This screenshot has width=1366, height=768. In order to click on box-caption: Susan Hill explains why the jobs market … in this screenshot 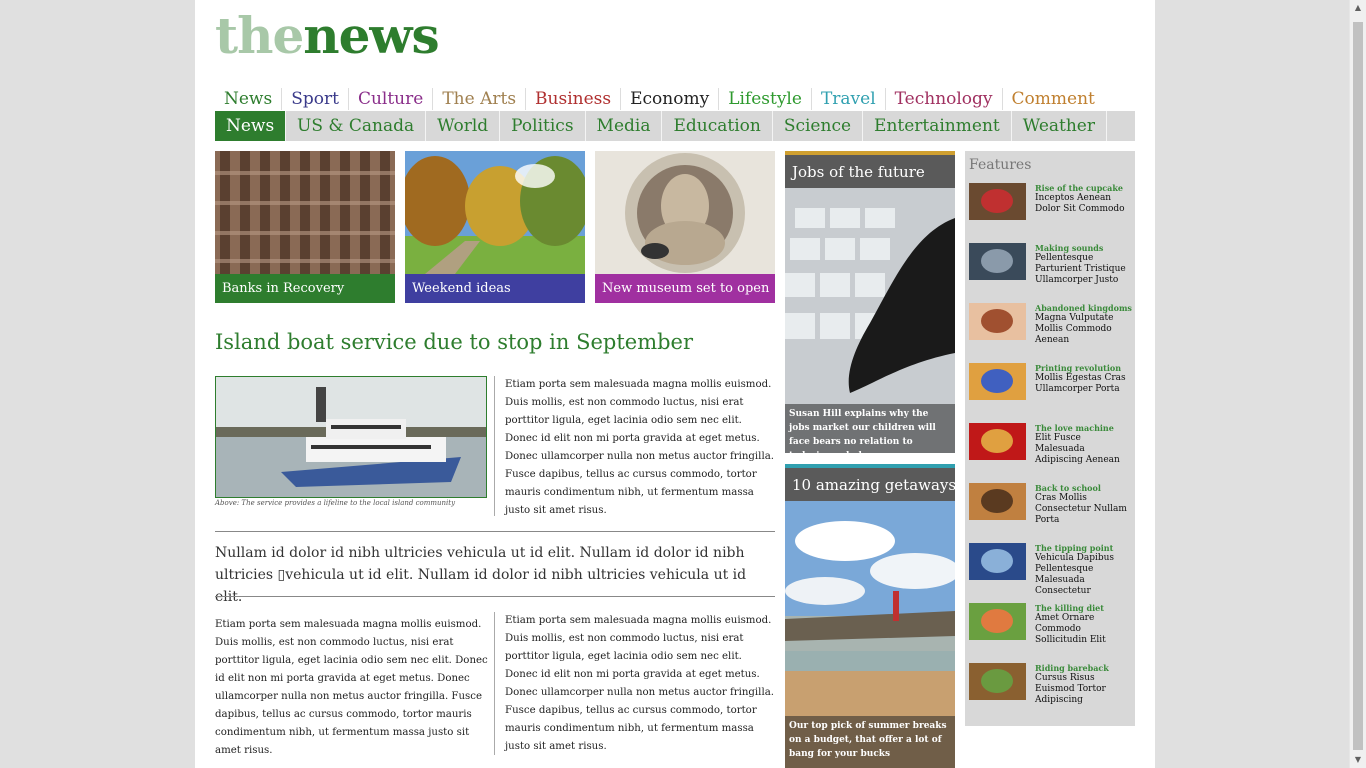, I will do `click(870, 428)`.